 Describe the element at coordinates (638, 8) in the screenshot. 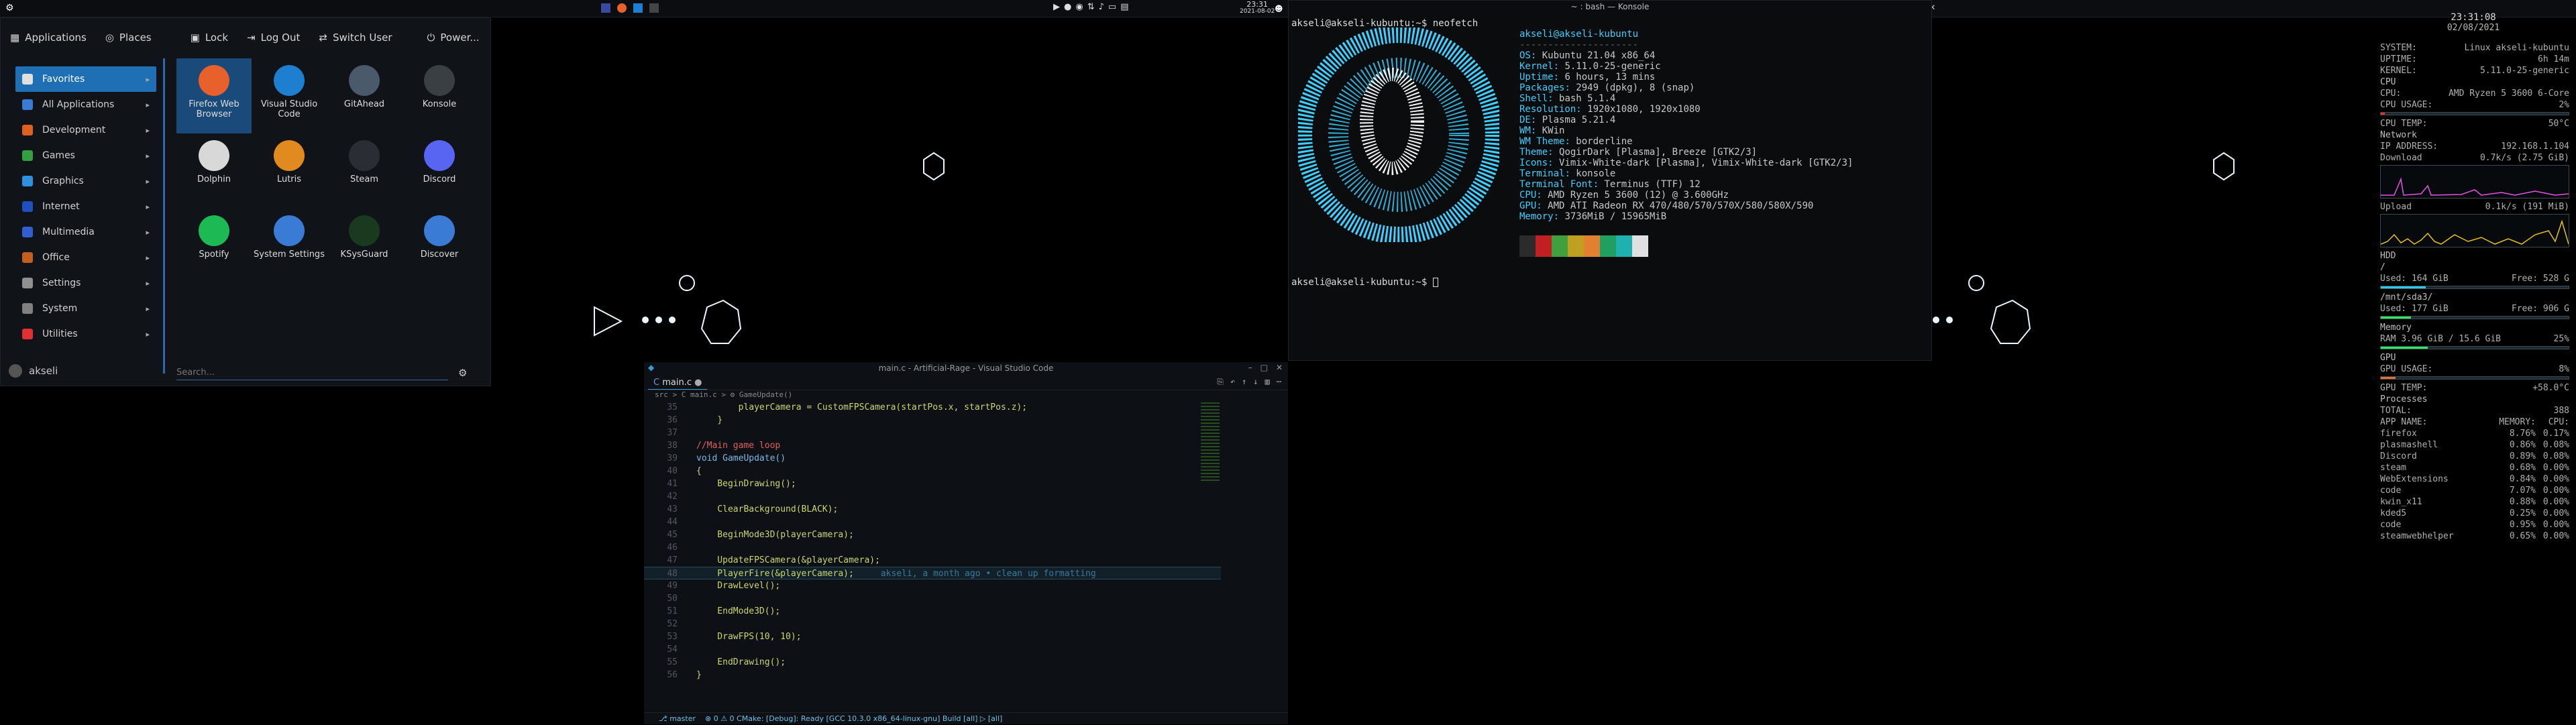

I see `task-icon-vscode` at that location.